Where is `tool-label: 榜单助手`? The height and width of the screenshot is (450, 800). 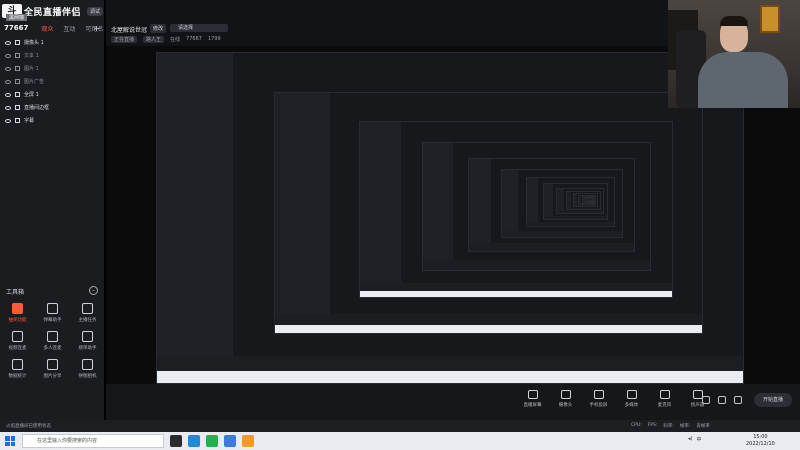 tool-label: 榜单助手 is located at coordinates (87, 348).